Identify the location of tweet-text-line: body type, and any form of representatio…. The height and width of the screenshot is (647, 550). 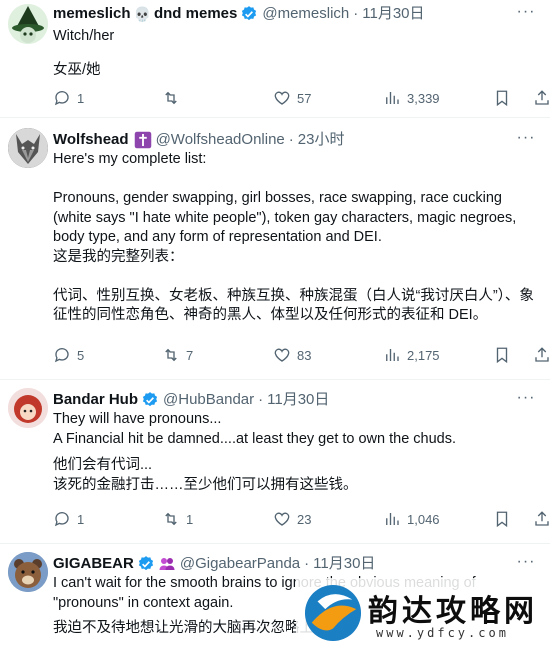
(217, 237).